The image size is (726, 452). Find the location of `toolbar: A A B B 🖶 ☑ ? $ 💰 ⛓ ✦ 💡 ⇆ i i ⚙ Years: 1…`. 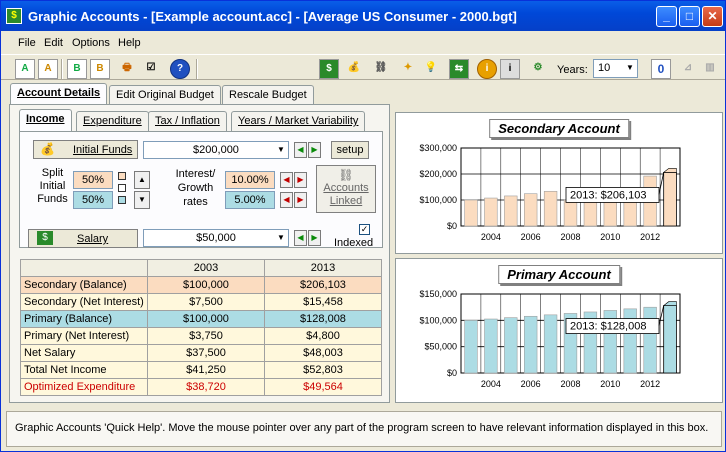

toolbar: A A B B 🖶 ☑ ? $ 💰 ⛓ ✦ 💡 ⇆ i i ⚙ Years: 1… is located at coordinates (363, 67).